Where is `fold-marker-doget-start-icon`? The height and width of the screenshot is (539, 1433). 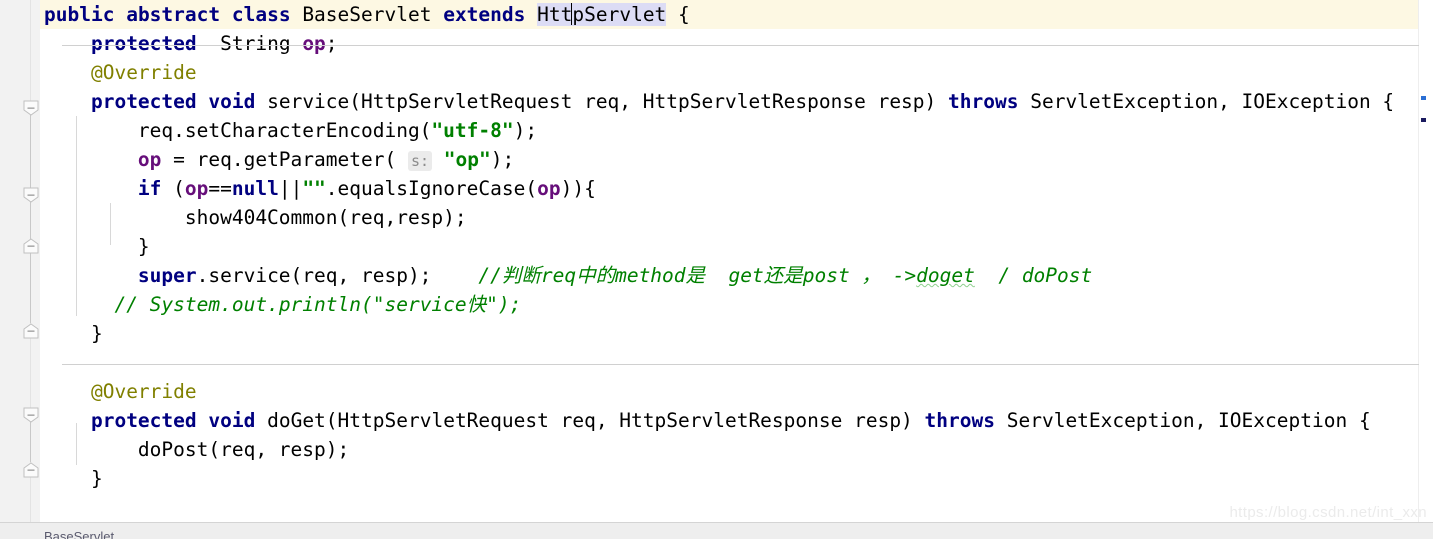
fold-marker-doget-start-icon is located at coordinates (31, 415).